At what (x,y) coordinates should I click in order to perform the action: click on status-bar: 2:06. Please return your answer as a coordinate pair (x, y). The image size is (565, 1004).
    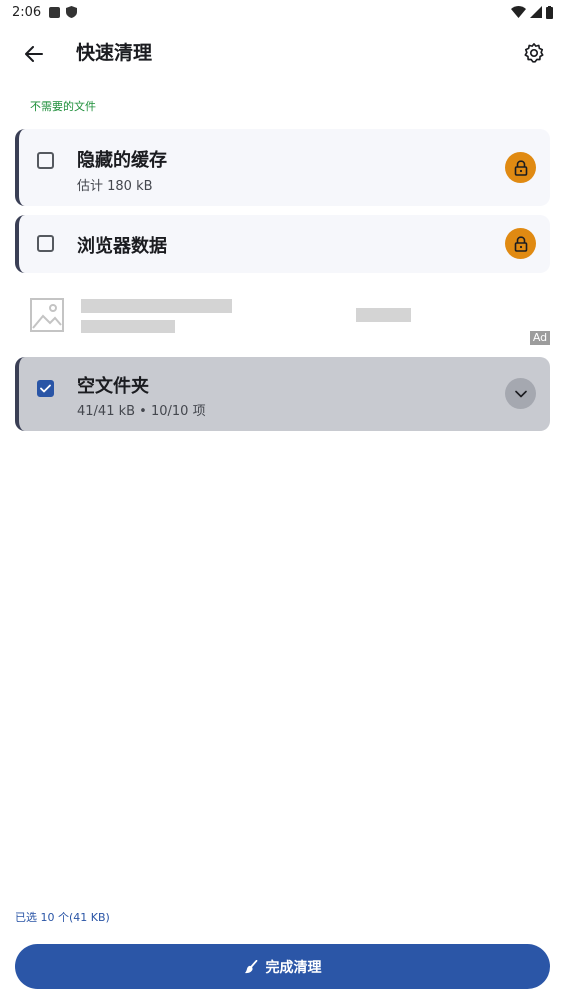
    Looking at the image, I should click on (282, 12).